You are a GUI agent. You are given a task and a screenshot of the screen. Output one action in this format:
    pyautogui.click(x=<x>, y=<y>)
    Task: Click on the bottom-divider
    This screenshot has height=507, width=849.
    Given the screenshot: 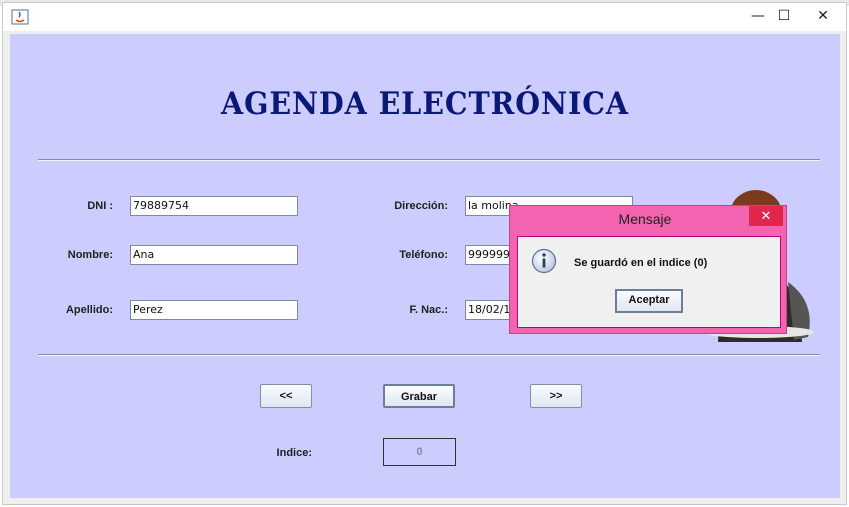 What is the action you would take?
    pyautogui.click(x=429, y=355)
    